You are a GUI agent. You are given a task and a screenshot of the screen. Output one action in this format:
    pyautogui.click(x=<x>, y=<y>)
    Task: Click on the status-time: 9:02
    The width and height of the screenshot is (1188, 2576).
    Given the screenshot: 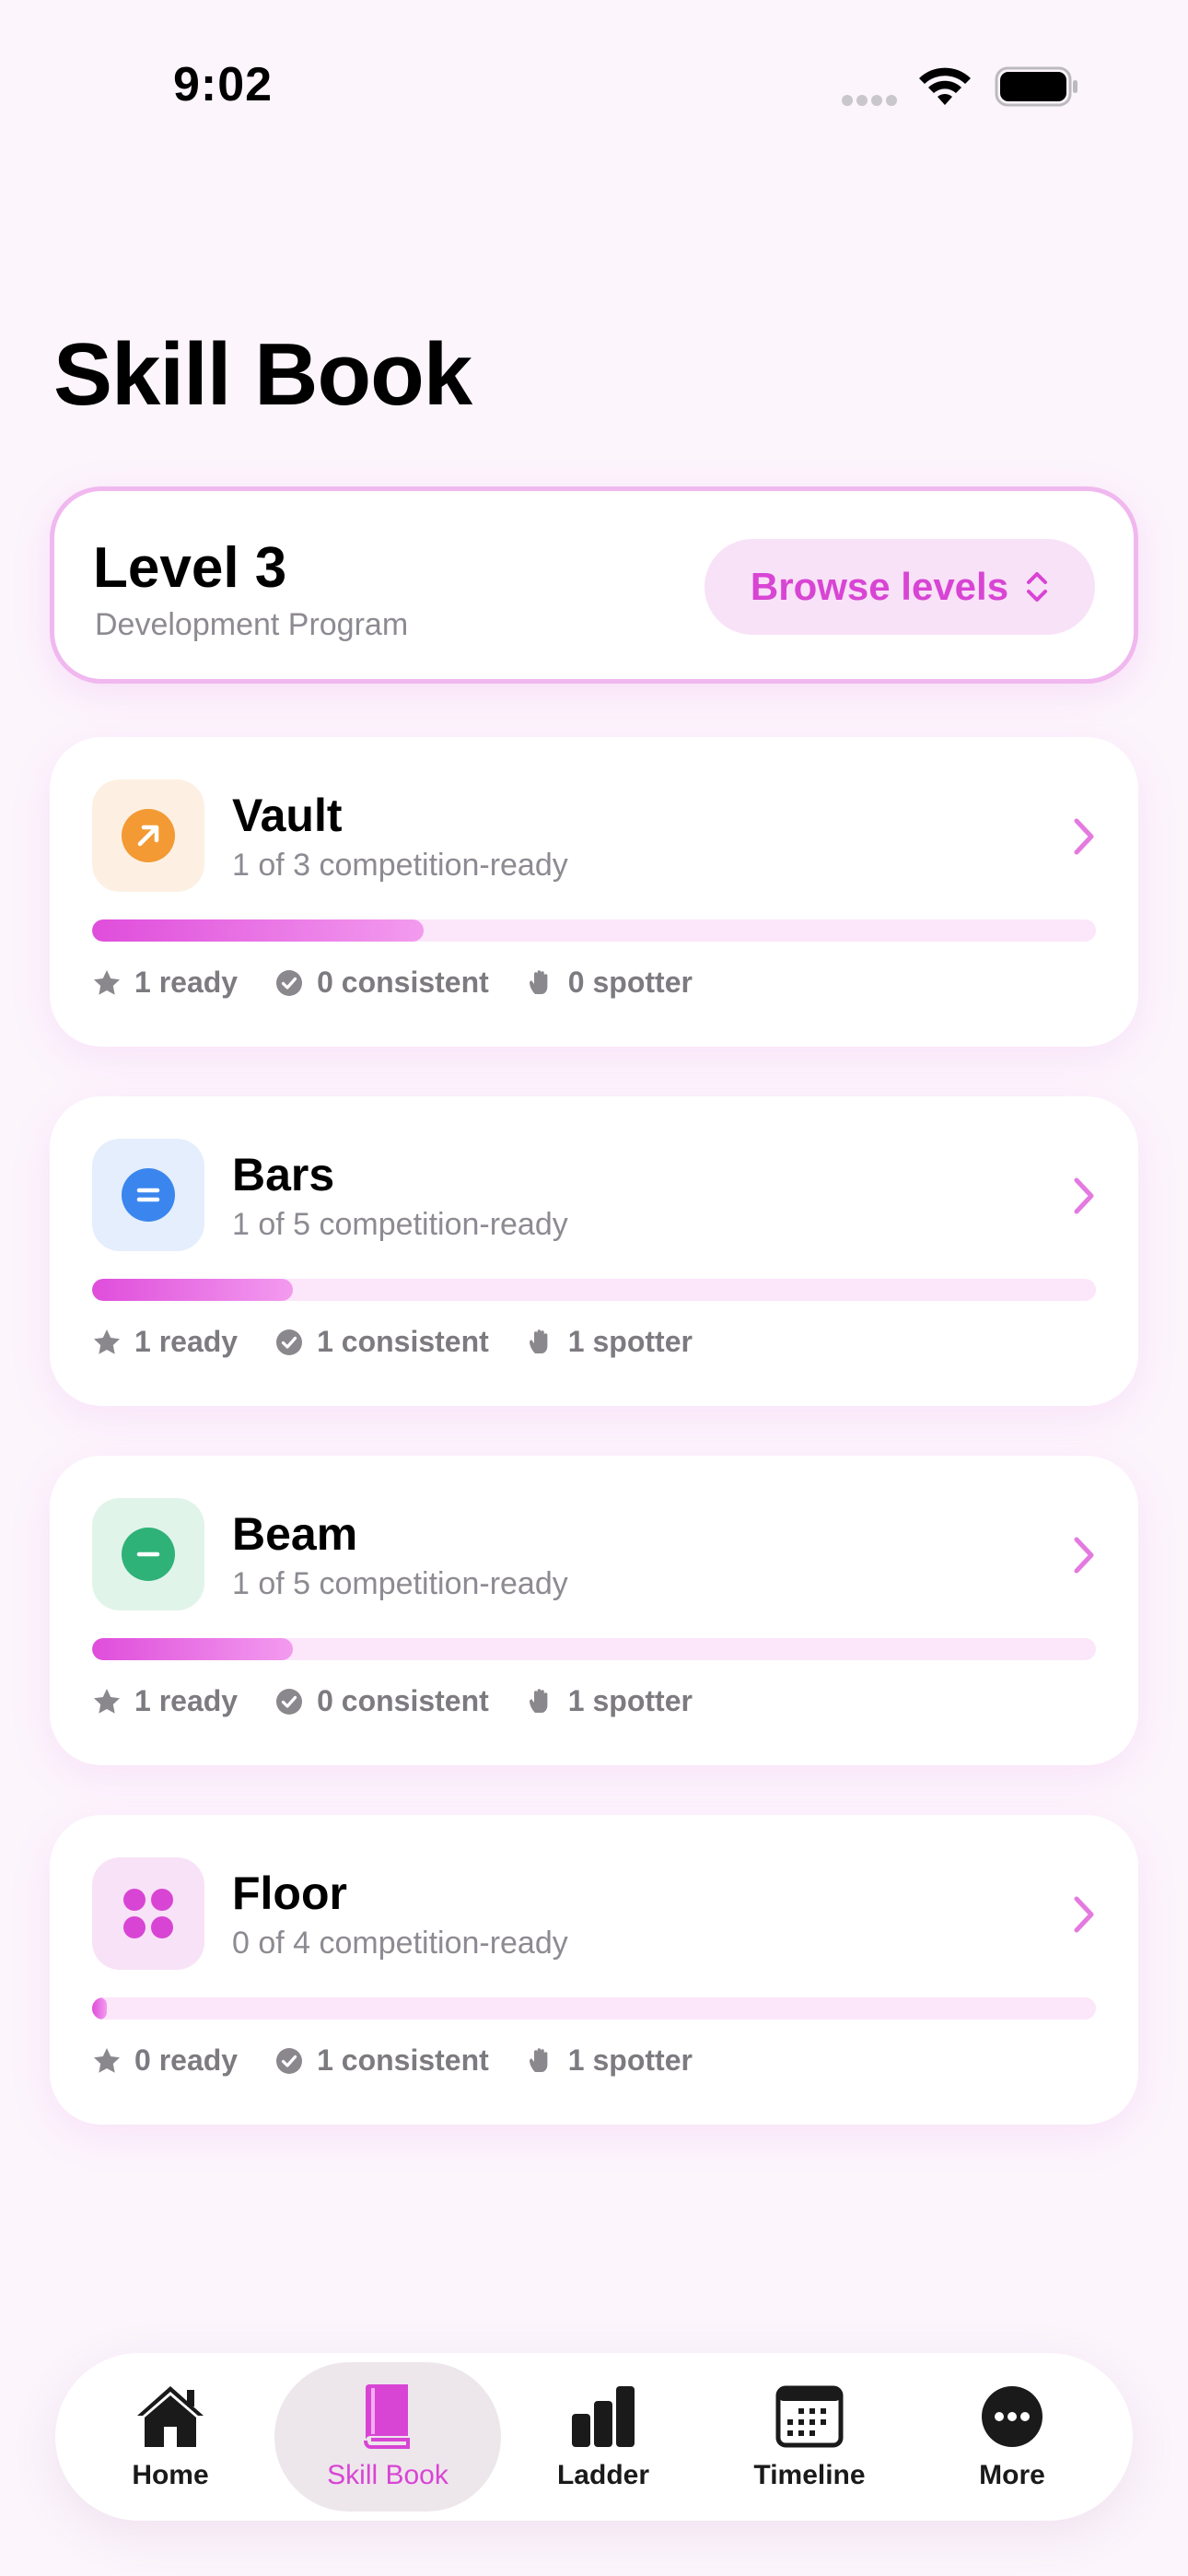 What is the action you would take?
    pyautogui.click(x=223, y=84)
    